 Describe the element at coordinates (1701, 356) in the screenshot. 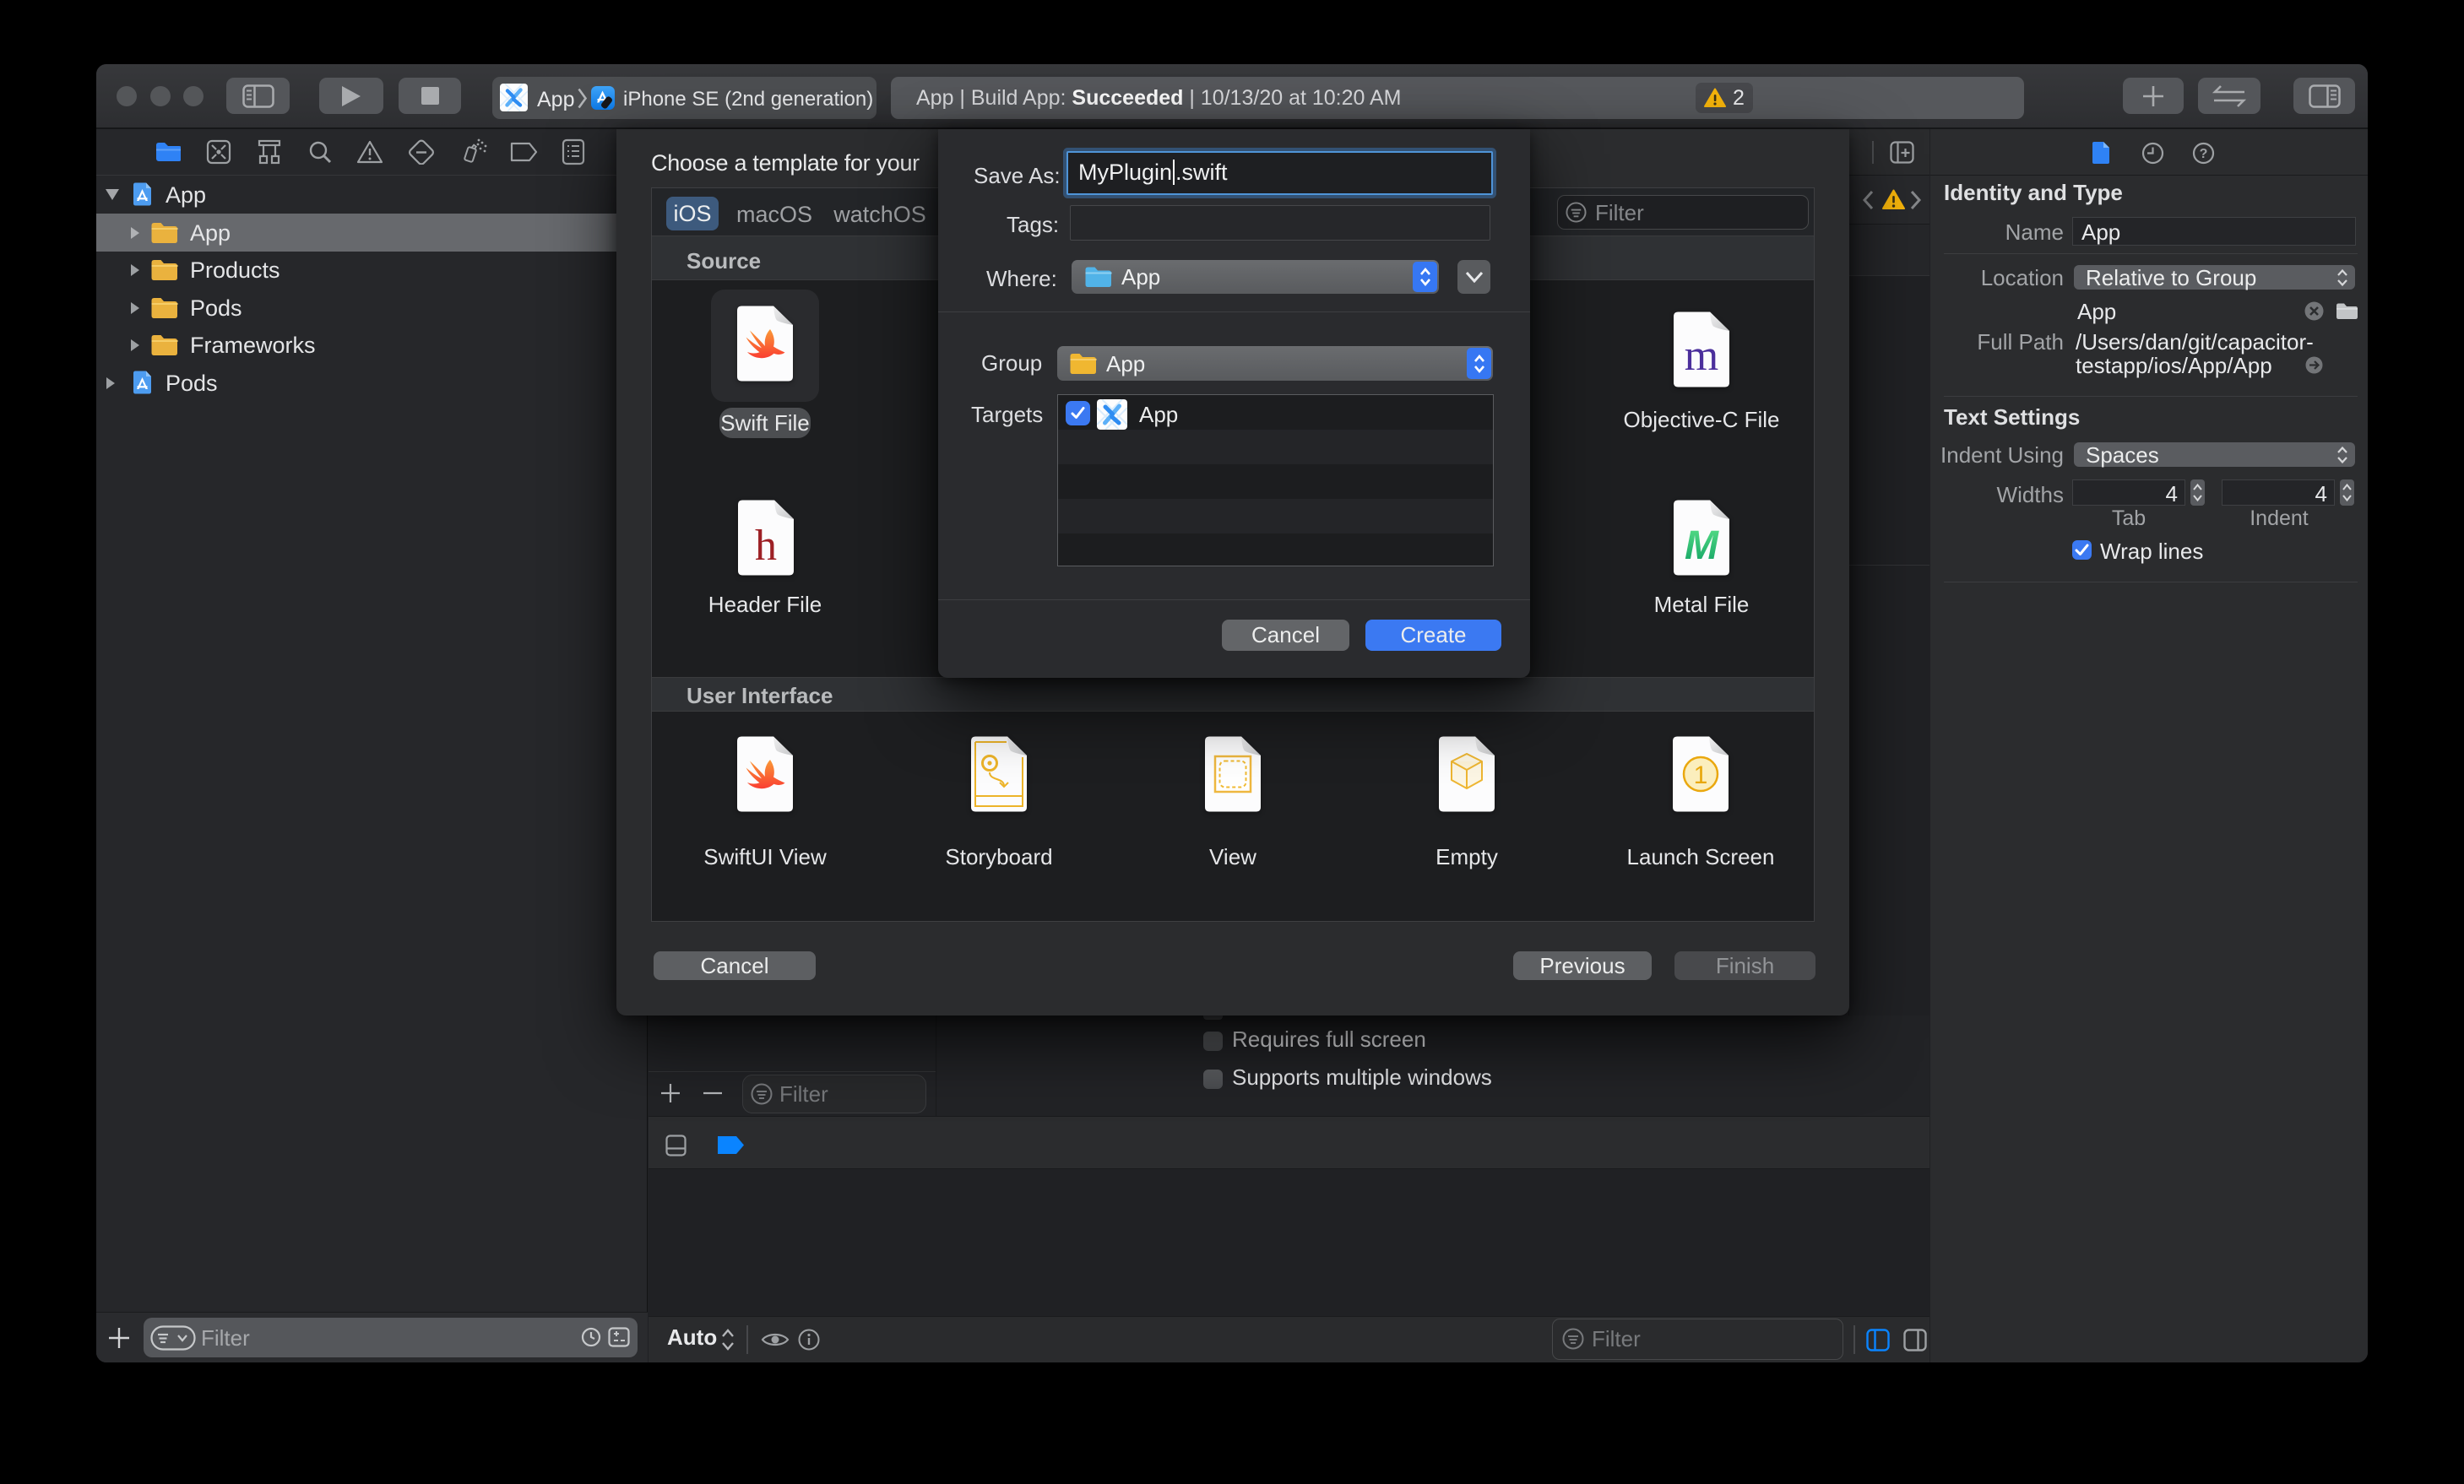

I see `svg-text: m` at that location.